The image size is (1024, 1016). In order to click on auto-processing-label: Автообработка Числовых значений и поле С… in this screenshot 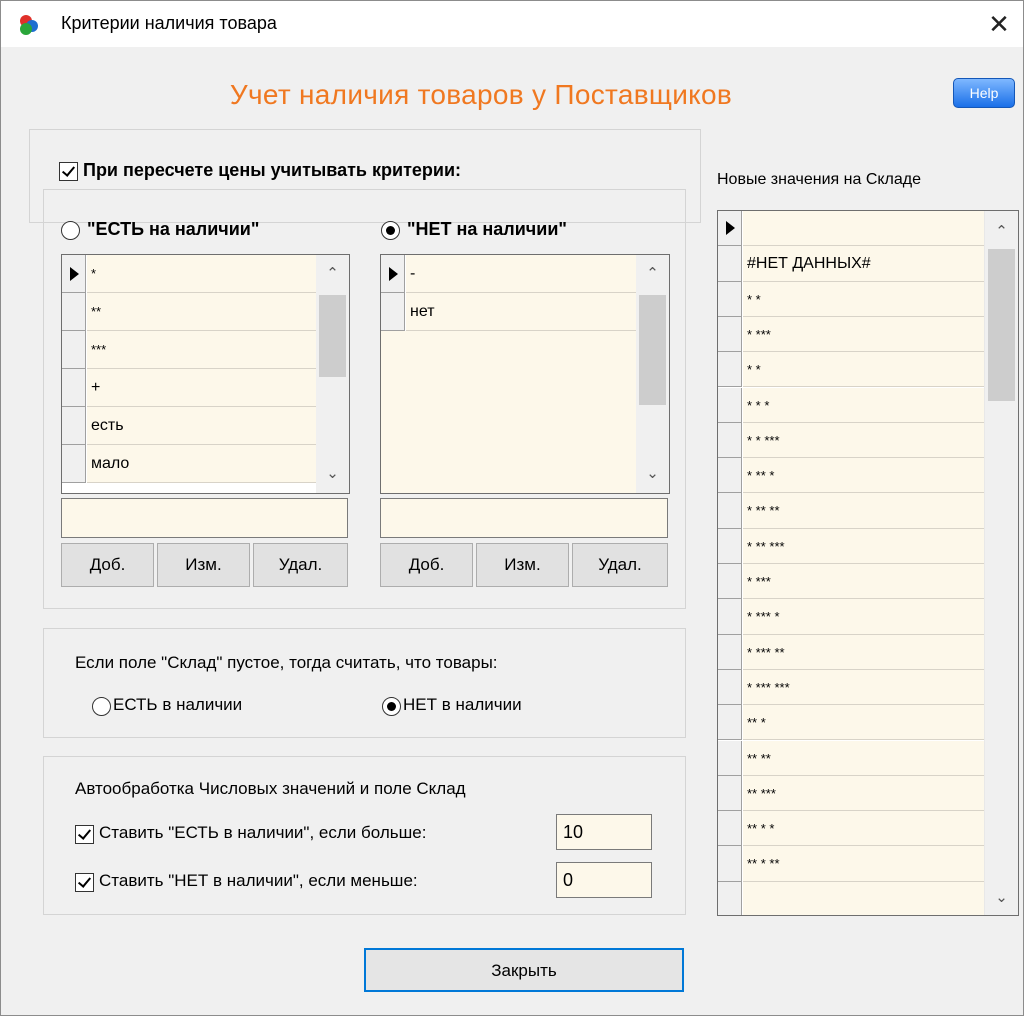, I will do `click(270, 788)`.